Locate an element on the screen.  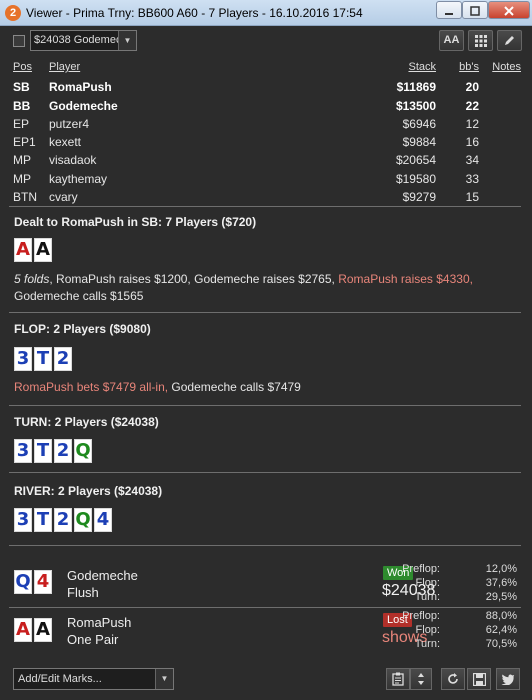
stat-value: 12,0% is located at coordinates (501, 569).